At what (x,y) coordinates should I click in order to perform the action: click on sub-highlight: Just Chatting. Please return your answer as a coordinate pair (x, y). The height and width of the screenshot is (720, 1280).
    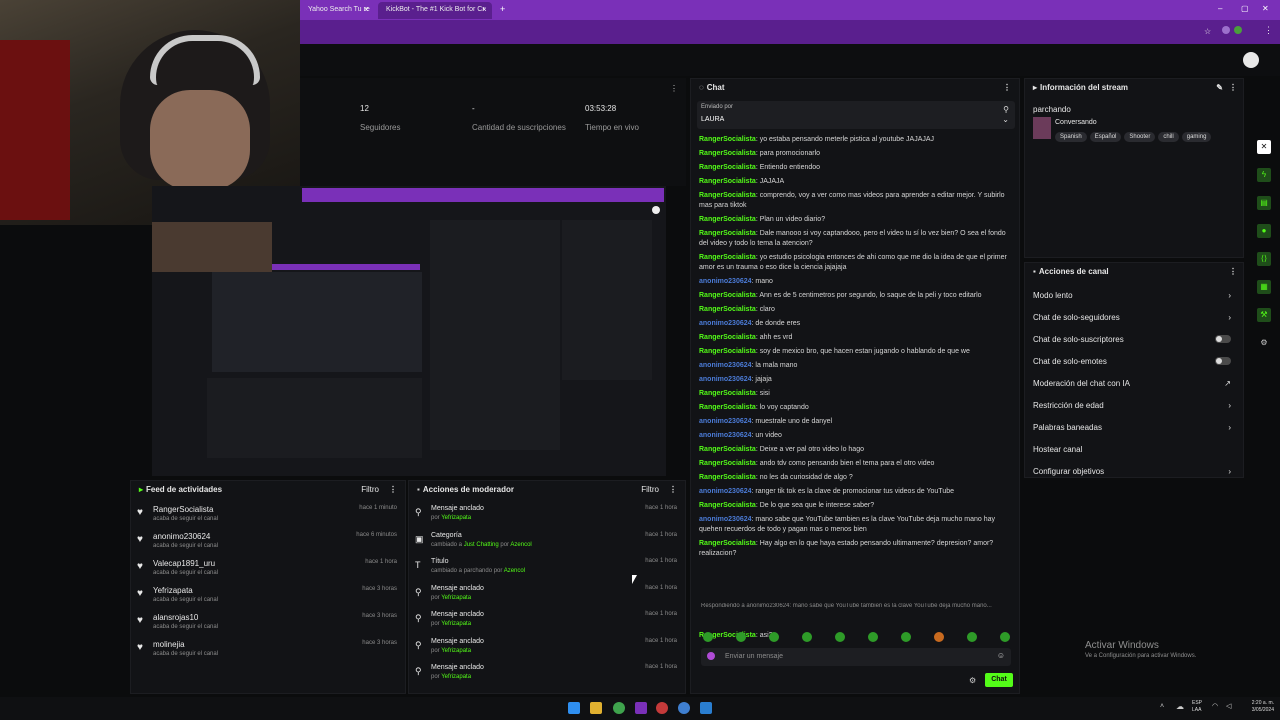
    Looking at the image, I should click on (481, 545).